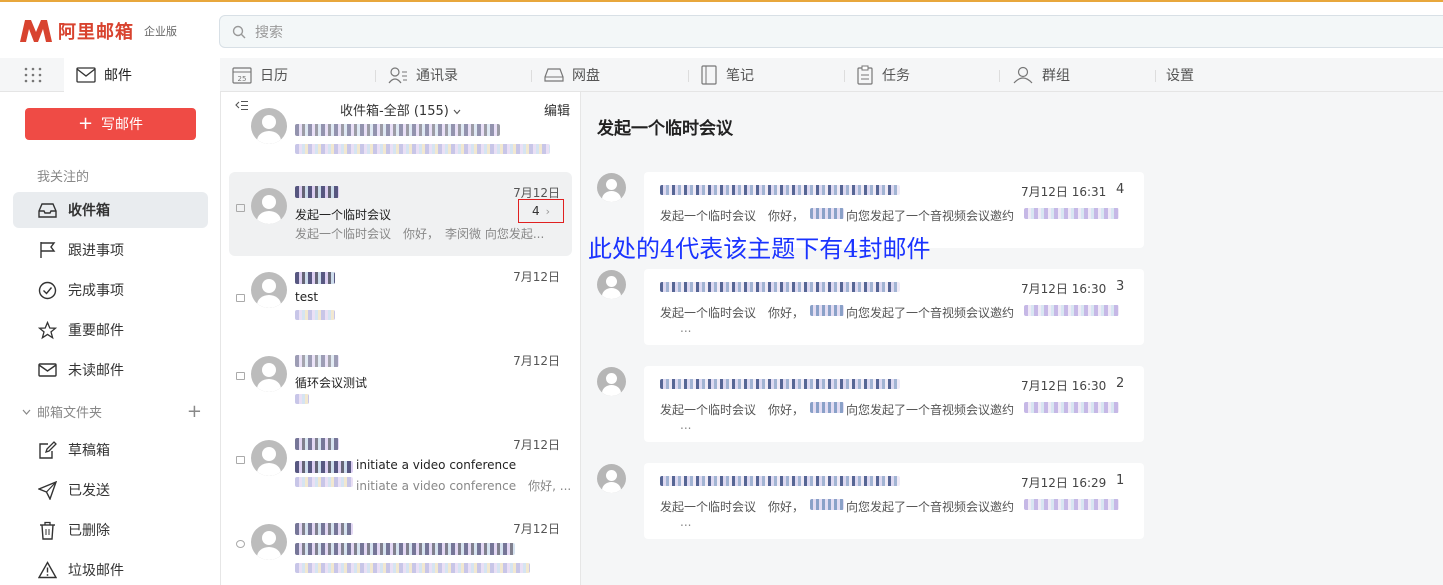  Describe the element at coordinates (1023, 75) in the screenshot. I see `groups-icon` at that location.